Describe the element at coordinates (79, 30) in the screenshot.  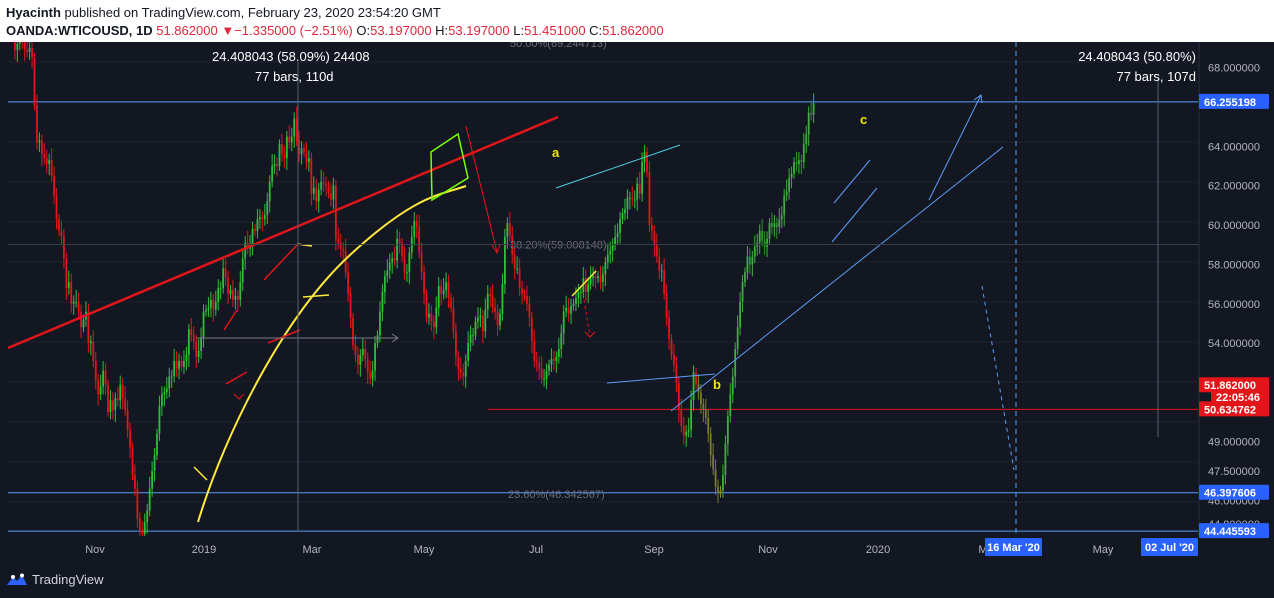
I see `symbol-label: OANDA:WTICOUSD, 1D` at that location.